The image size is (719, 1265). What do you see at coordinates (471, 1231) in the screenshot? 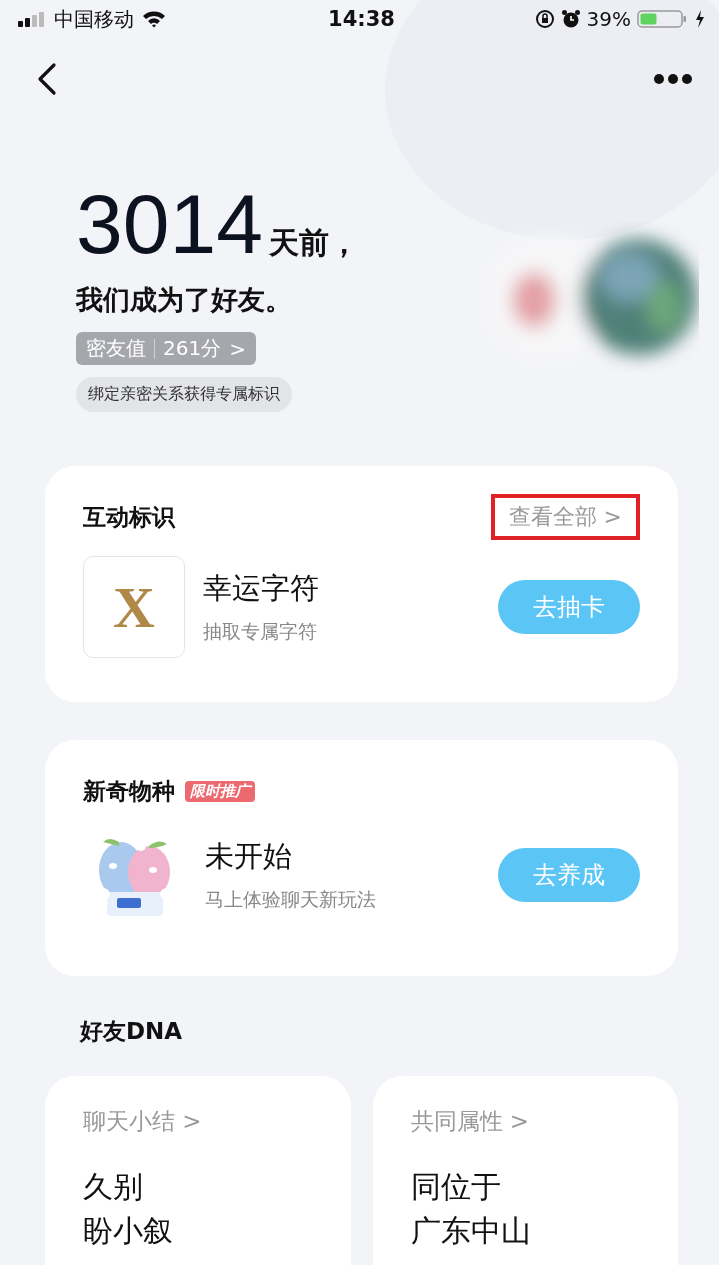
I see `dna-card-text: 广东中山` at bounding box center [471, 1231].